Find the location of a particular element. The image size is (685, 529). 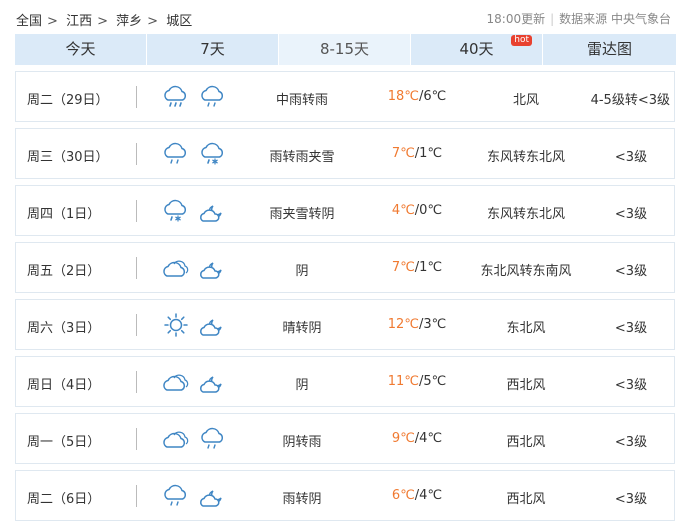

forecast-row: 周六（3日） 晴转阴 12℃/3℃ 东北风 <3级 is located at coordinates (345, 324).